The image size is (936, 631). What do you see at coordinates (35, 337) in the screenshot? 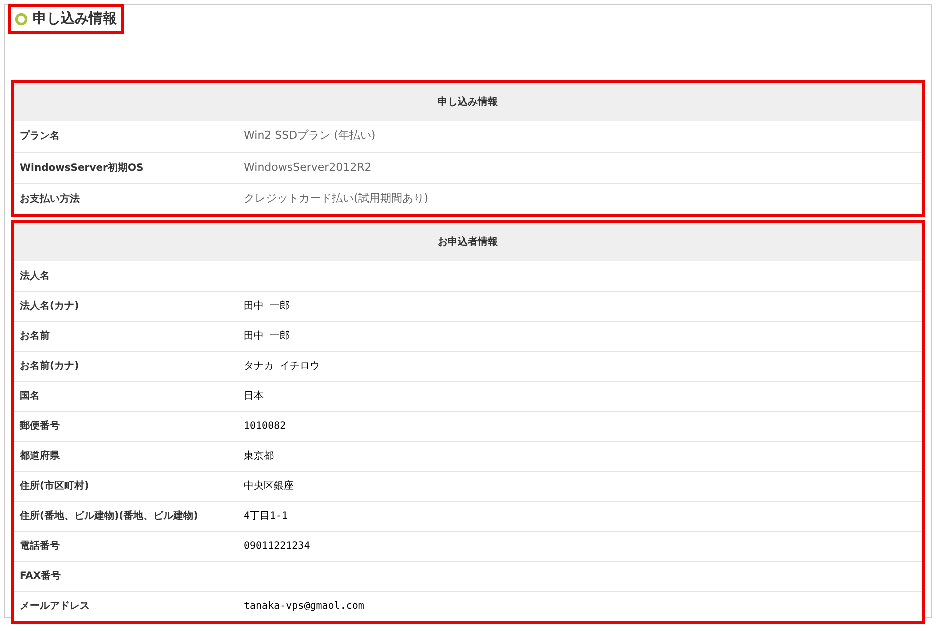
I see `field-label: お名前` at bounding box center [35, 337].